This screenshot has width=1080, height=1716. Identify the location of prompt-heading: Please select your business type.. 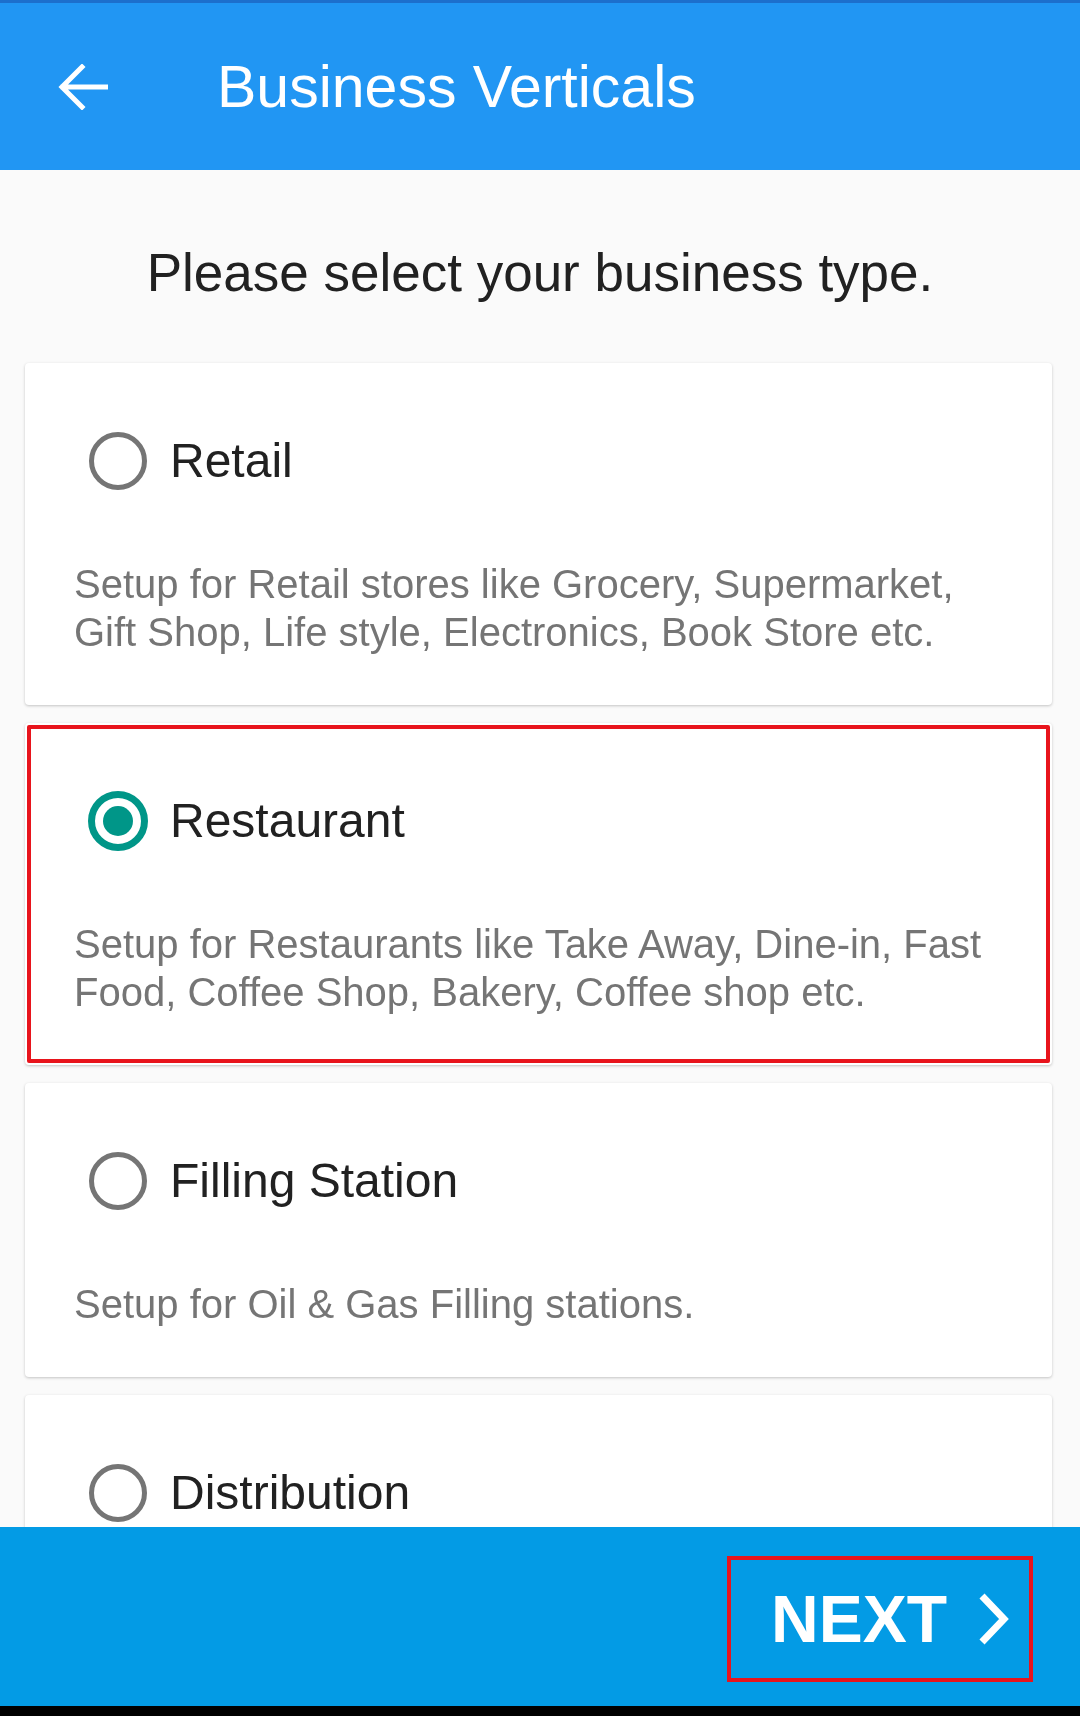
(540, 273).